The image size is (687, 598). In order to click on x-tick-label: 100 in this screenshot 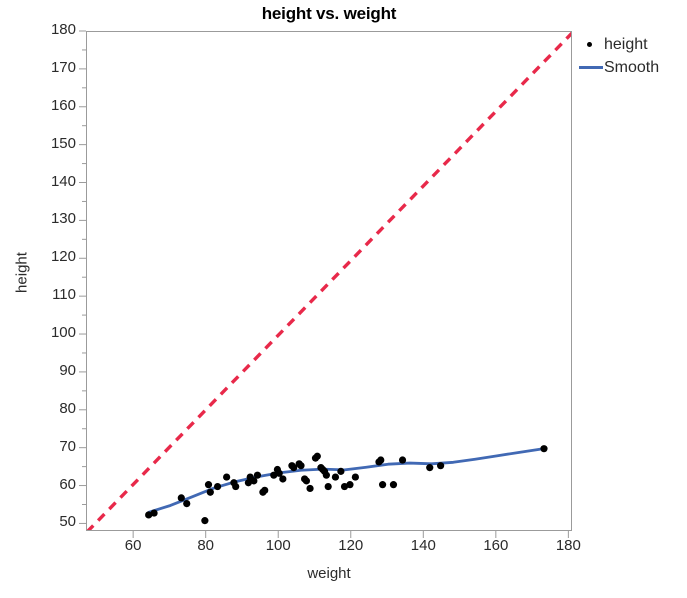, I will do `click(278, 545)`.